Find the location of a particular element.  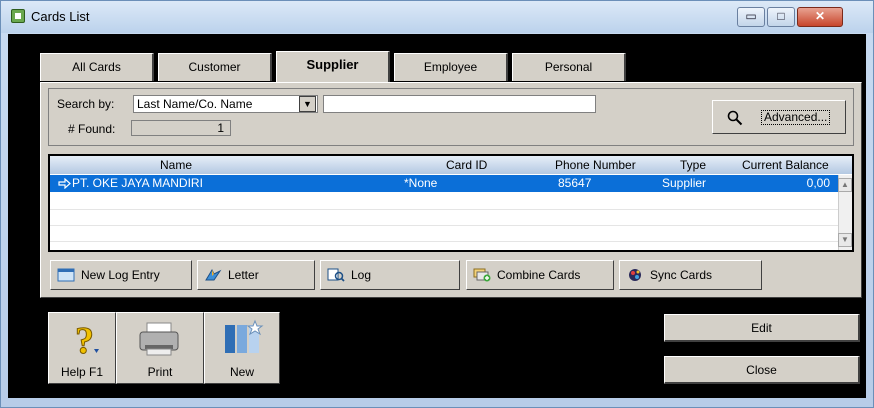

found-label: # Found: is located at coordinates (92, 129).